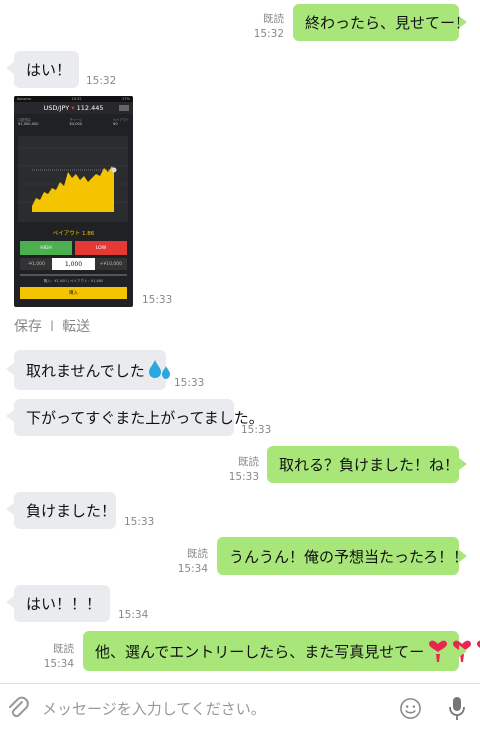 This screenshot has height=730, width=480. I want to click on attachment-icon, so click(18, 710).